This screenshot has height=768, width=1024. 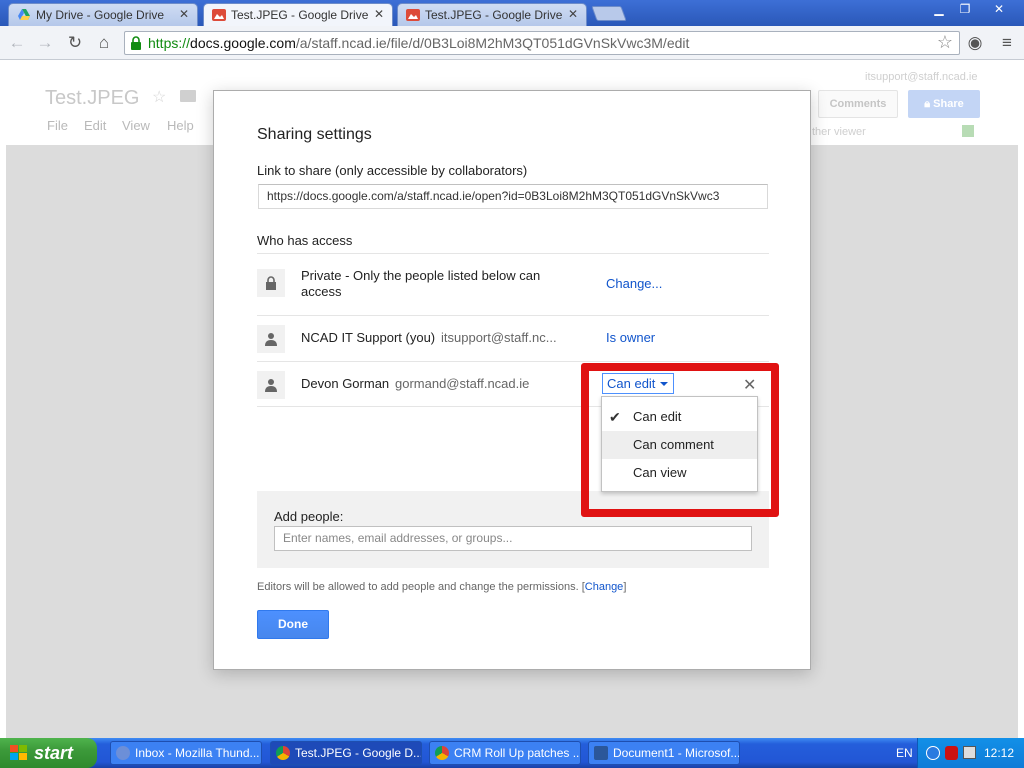 I want to click on who-has-access-label: Who has access, so click(x=305, y=240).